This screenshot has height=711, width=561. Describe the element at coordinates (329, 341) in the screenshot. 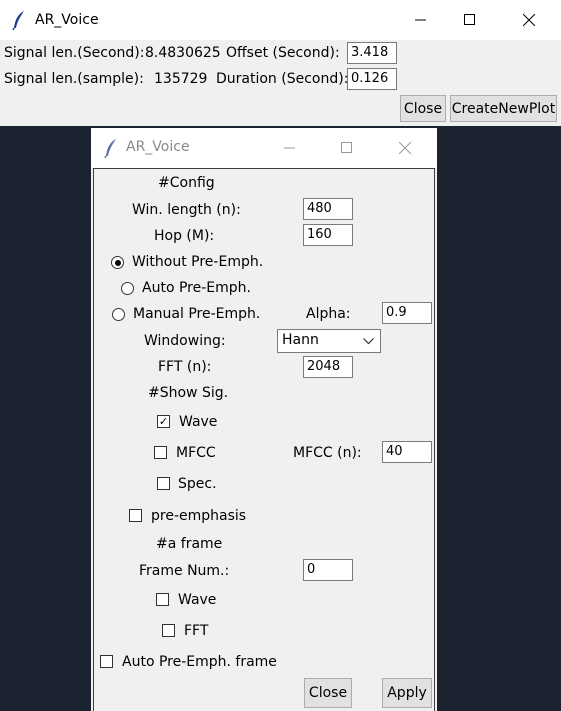

I see `windowing-select: Hann` at that location.